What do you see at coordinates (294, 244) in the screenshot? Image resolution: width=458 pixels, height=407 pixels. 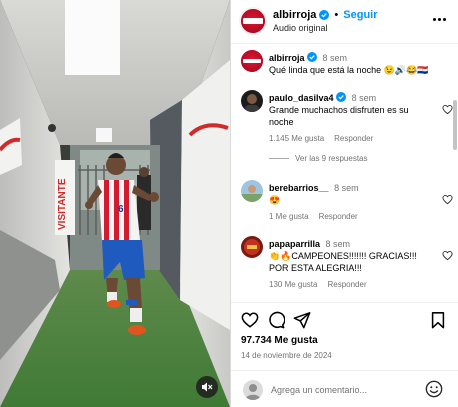 I see `comment-username: papaparrilla` at bounding box center [294, 244].